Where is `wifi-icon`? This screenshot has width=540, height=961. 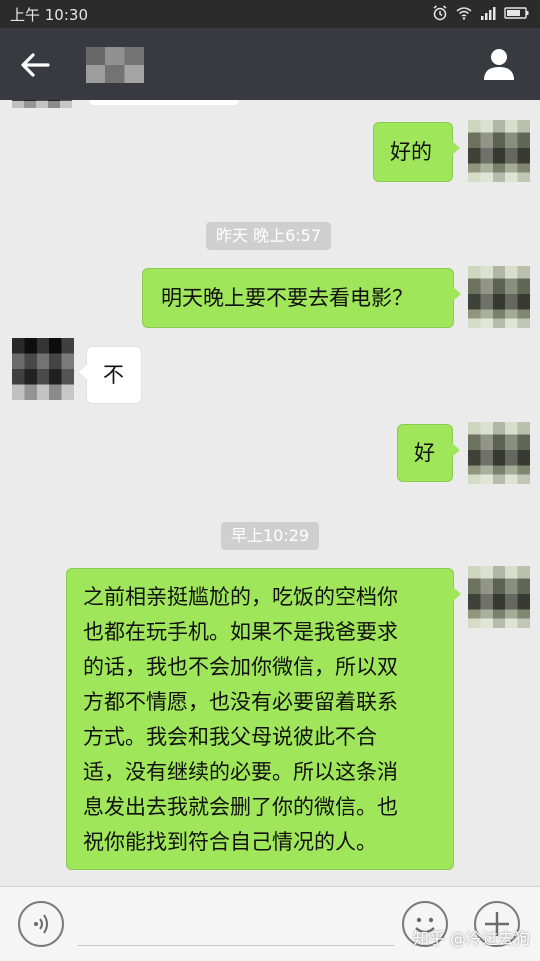
wifi-icon is located at coordinates (464, 13).